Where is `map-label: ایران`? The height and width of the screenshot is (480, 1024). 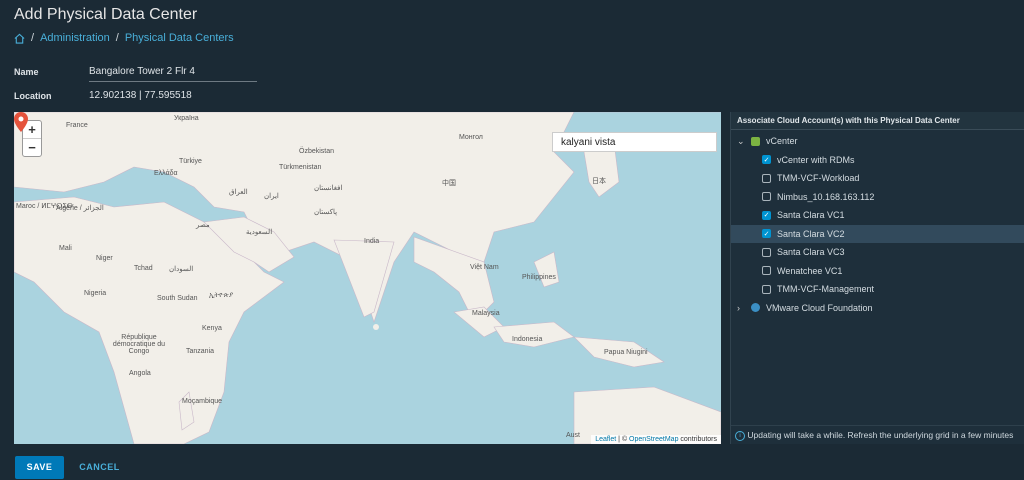
map-label: ایران is located at coordinates (271, 196).